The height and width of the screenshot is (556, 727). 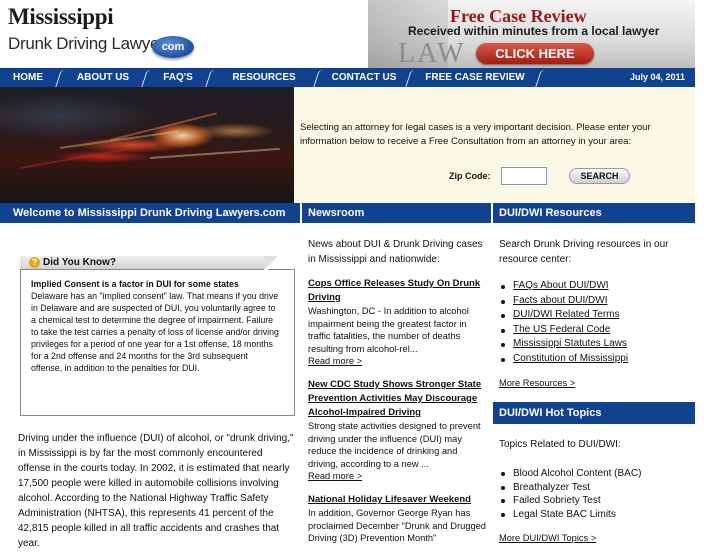 I want to click on nav-faqs: FAQ'S, so click(x=178, y=77).